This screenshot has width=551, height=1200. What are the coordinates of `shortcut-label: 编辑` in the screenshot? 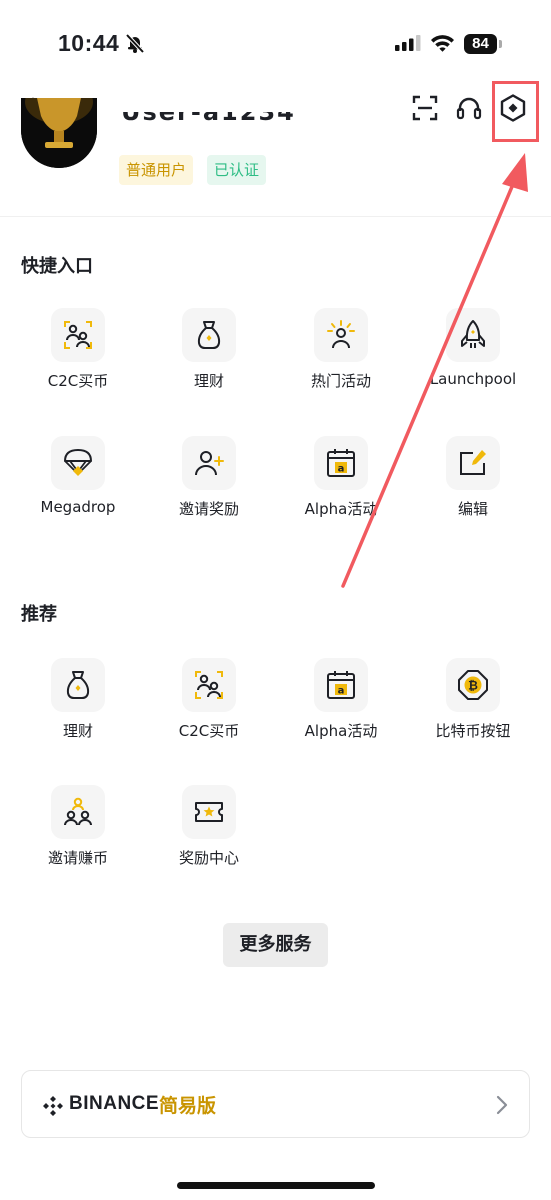 It's located at (472, 509).